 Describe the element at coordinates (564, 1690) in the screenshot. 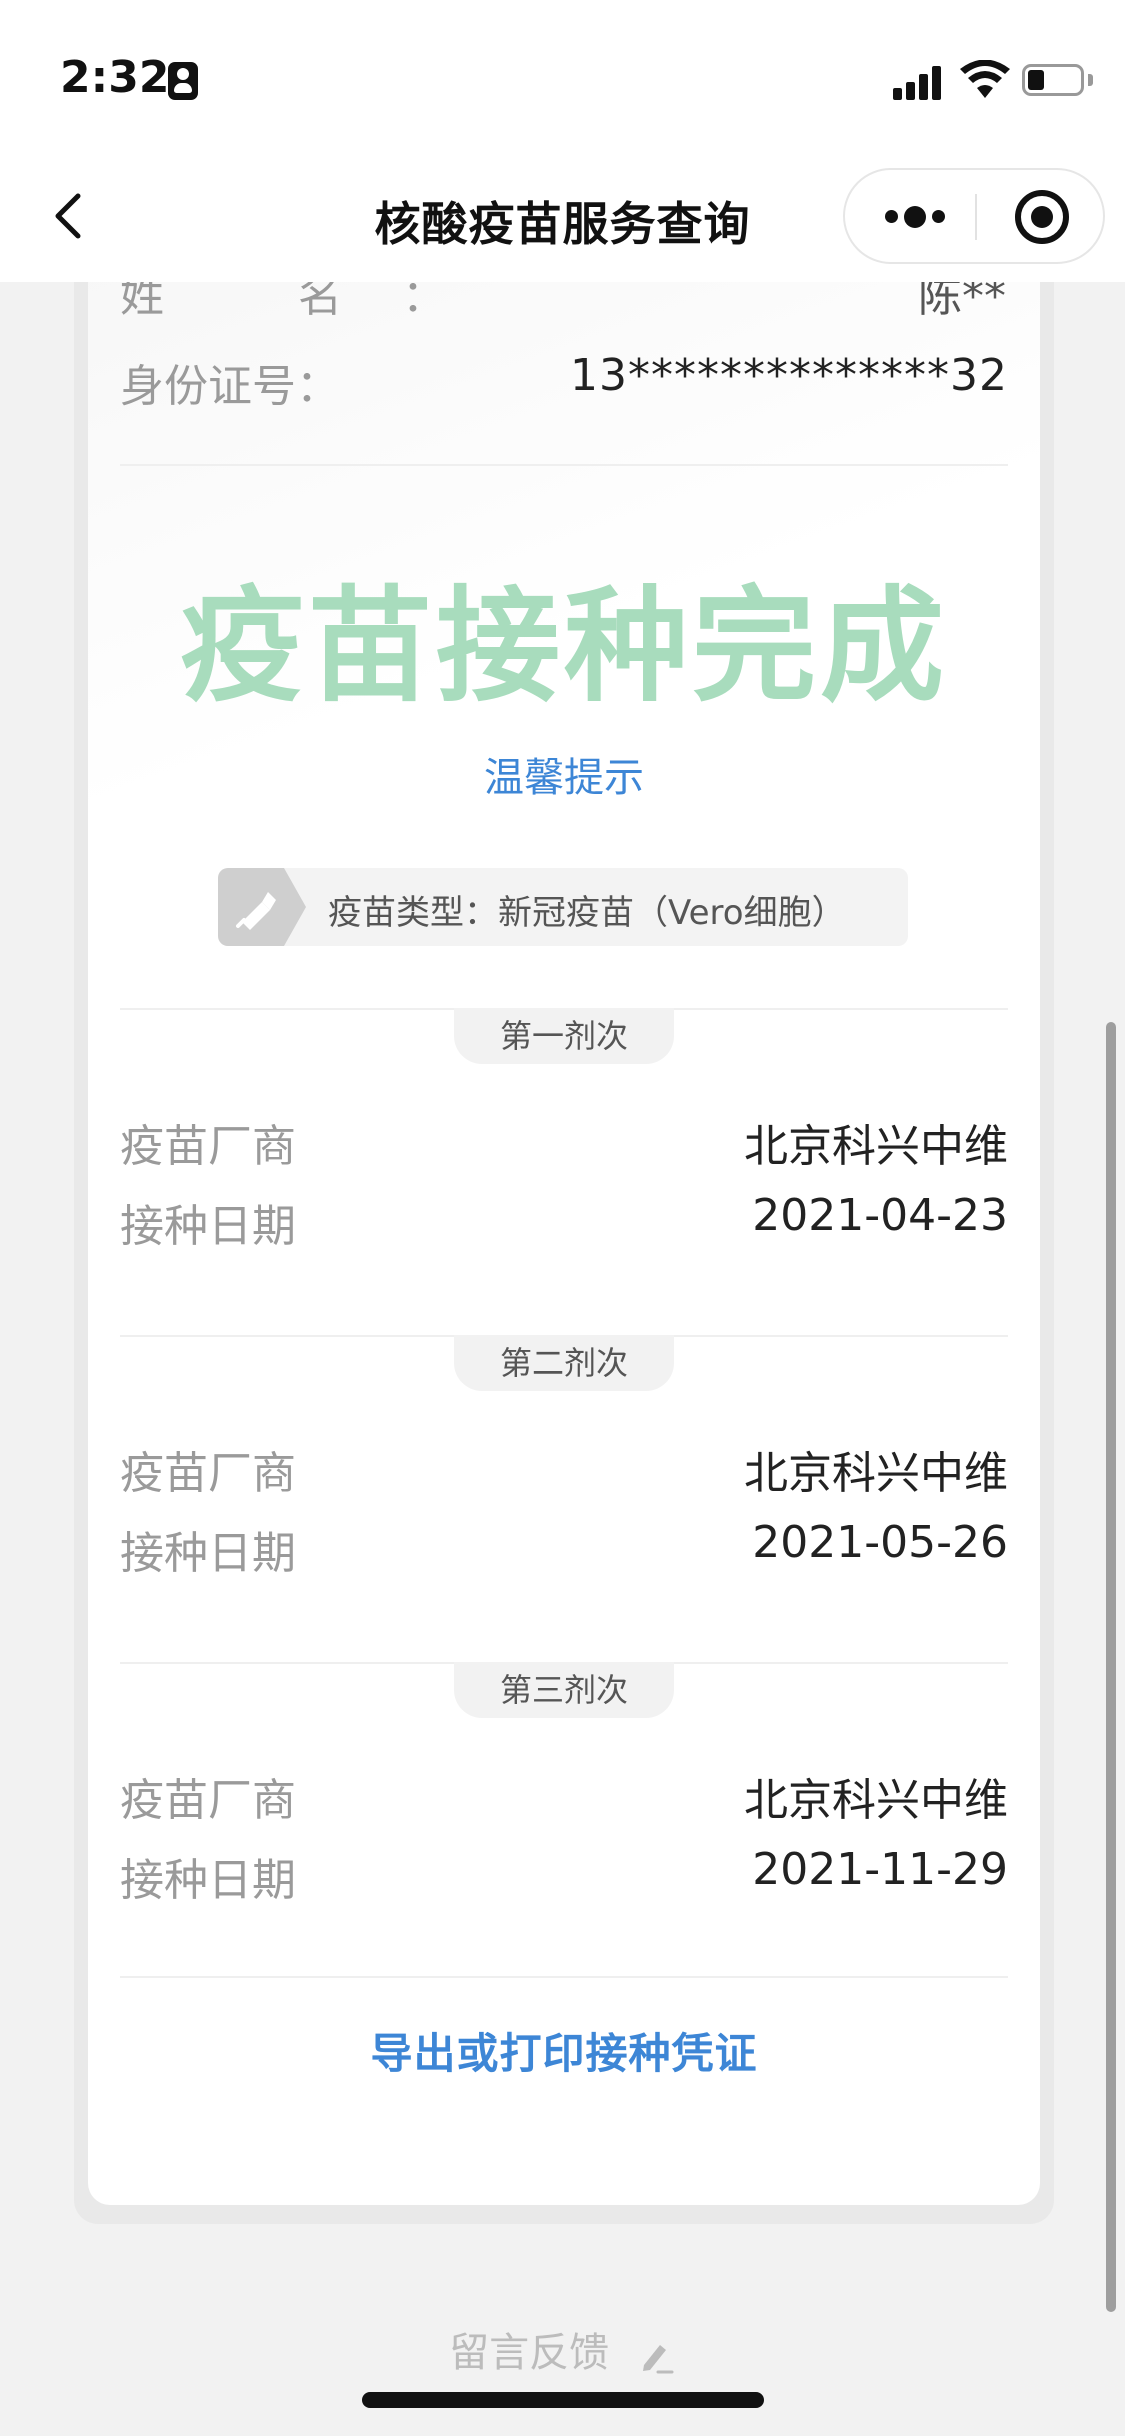

I see `dose-title: 第三剂次` at that location.